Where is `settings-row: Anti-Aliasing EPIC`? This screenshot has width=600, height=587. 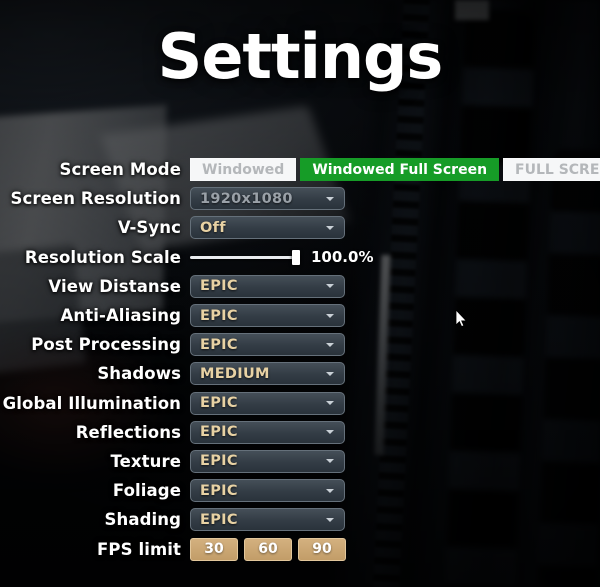
settings-row: Anti-Aliasing EPIC is located at coordinates (300, 315).